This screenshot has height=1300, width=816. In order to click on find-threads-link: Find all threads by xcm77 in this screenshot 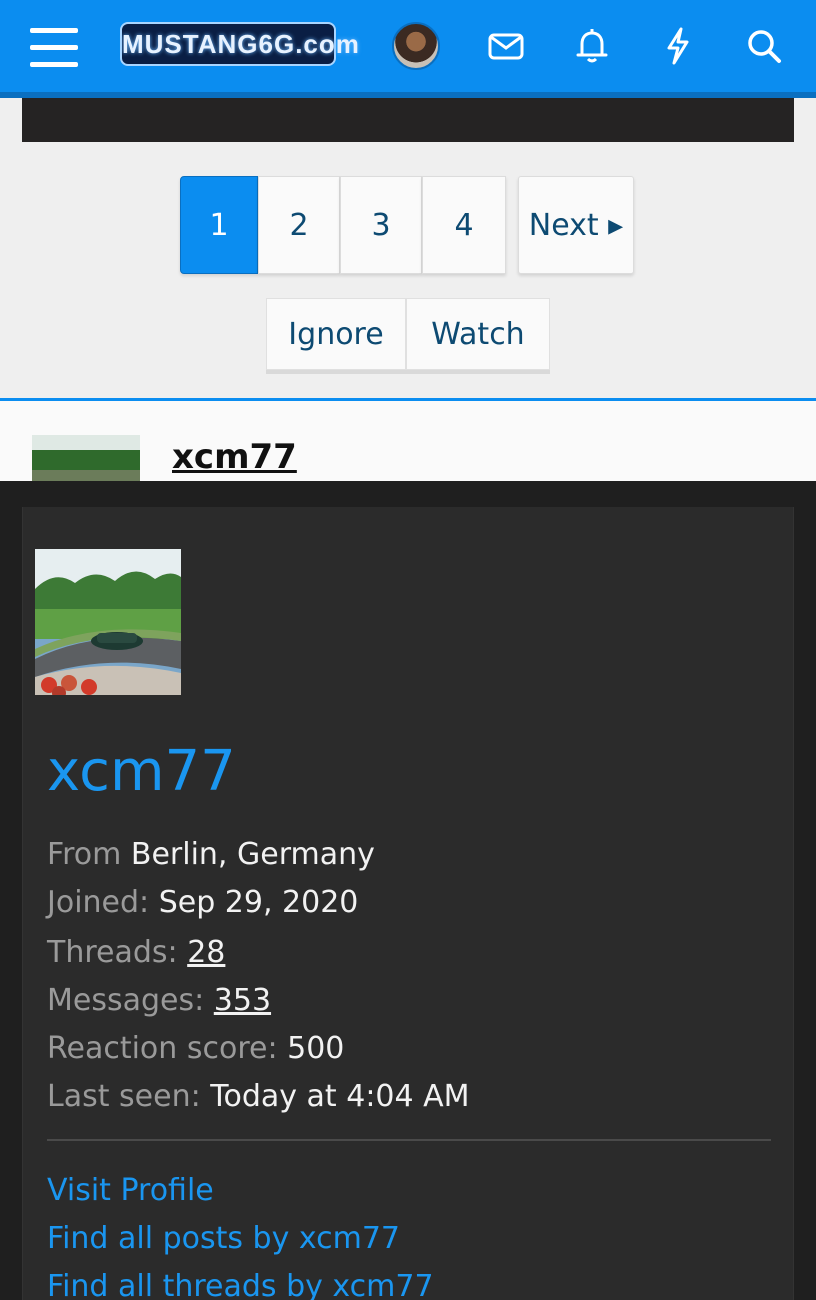, I will do `click(240, 1284)`.